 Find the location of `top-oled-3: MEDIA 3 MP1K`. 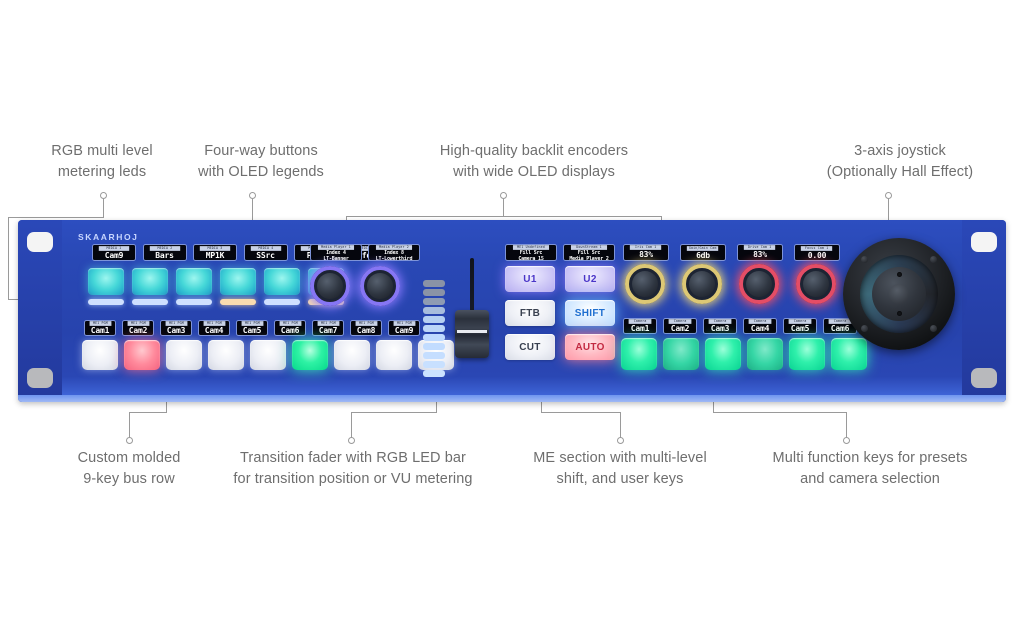

top-oled-3: MEDIA 3 MP1K is located at coordinates (215, 252).